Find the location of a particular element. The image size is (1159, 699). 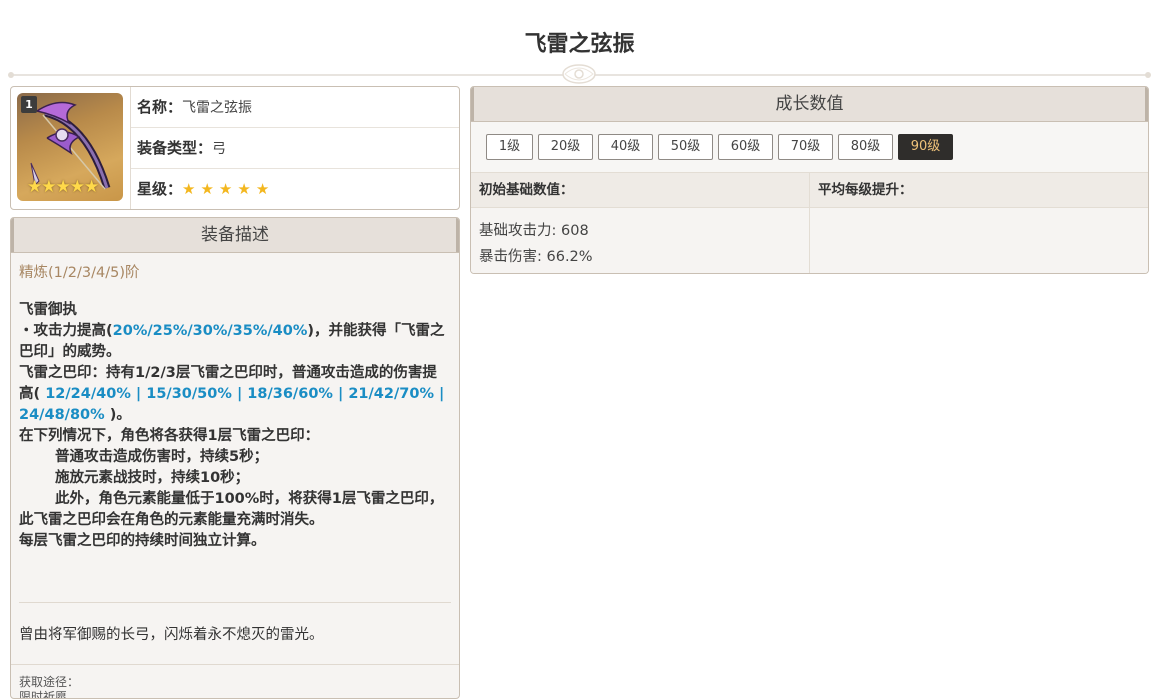

title-ornament-icon is located at coordinates (579, 74).